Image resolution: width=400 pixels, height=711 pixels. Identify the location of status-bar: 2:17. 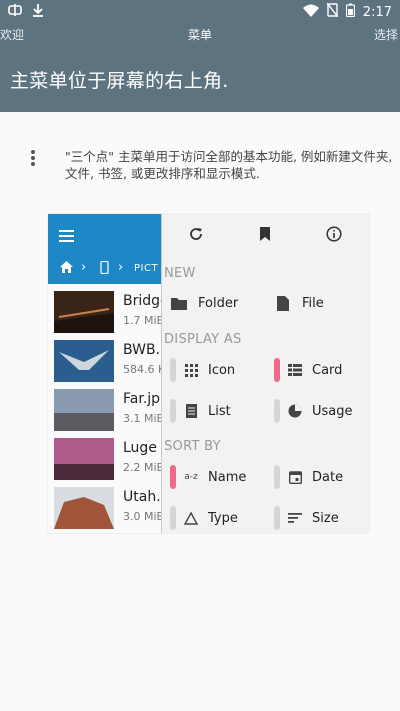
(200, 12).